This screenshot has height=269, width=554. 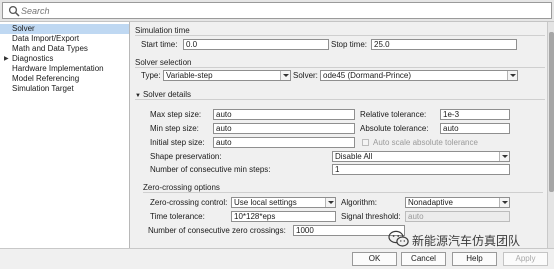 What do you see at coordinates (423, 259) in the screenshot?
I see `cancel-button: Cancel` at bounding box center [423, 259].